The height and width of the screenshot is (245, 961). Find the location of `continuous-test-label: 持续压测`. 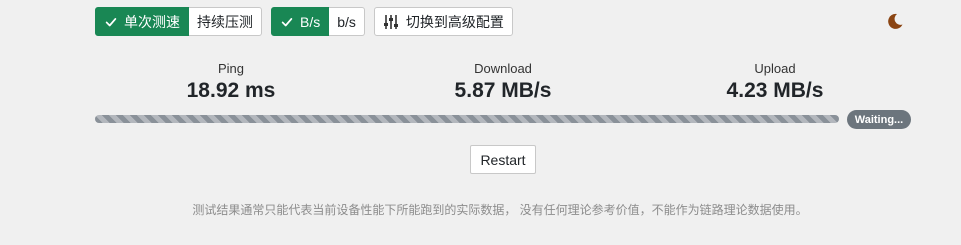

continuous-test-label: 持续压测 is located at coordinates (225, 21).